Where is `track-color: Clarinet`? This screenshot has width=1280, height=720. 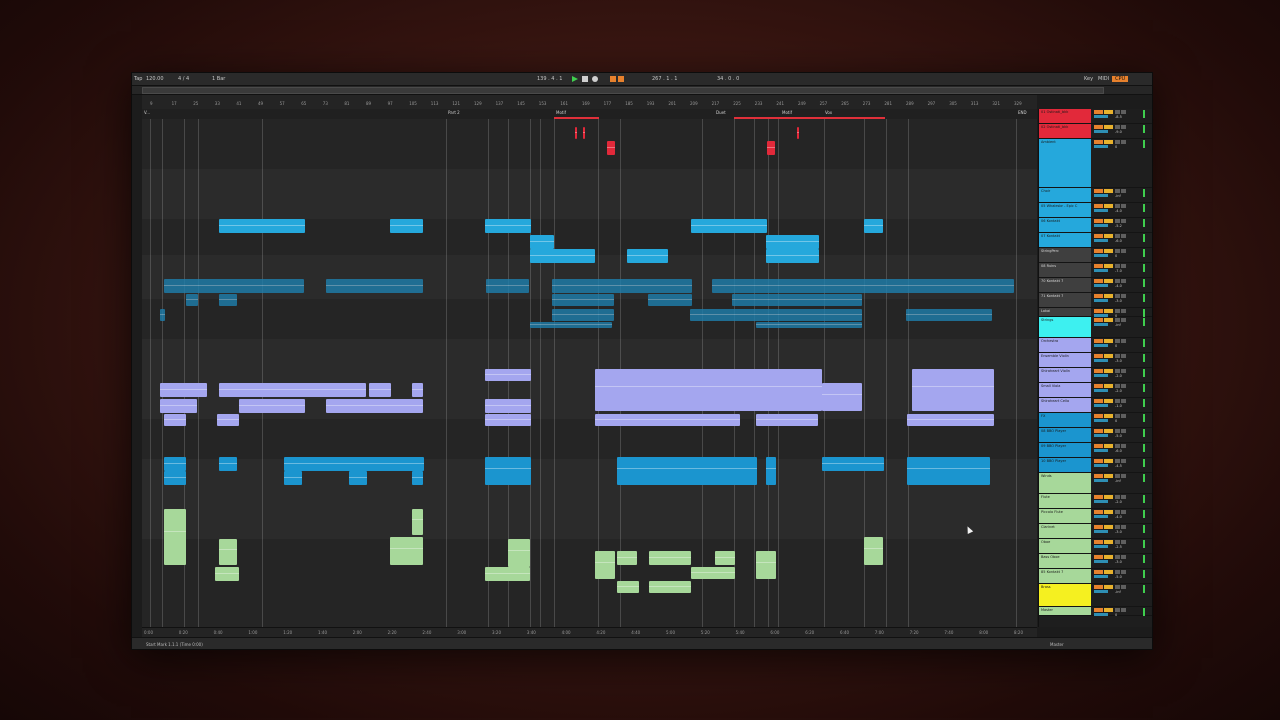
track-color: Clarinet is located at coordinates (1065, 531).